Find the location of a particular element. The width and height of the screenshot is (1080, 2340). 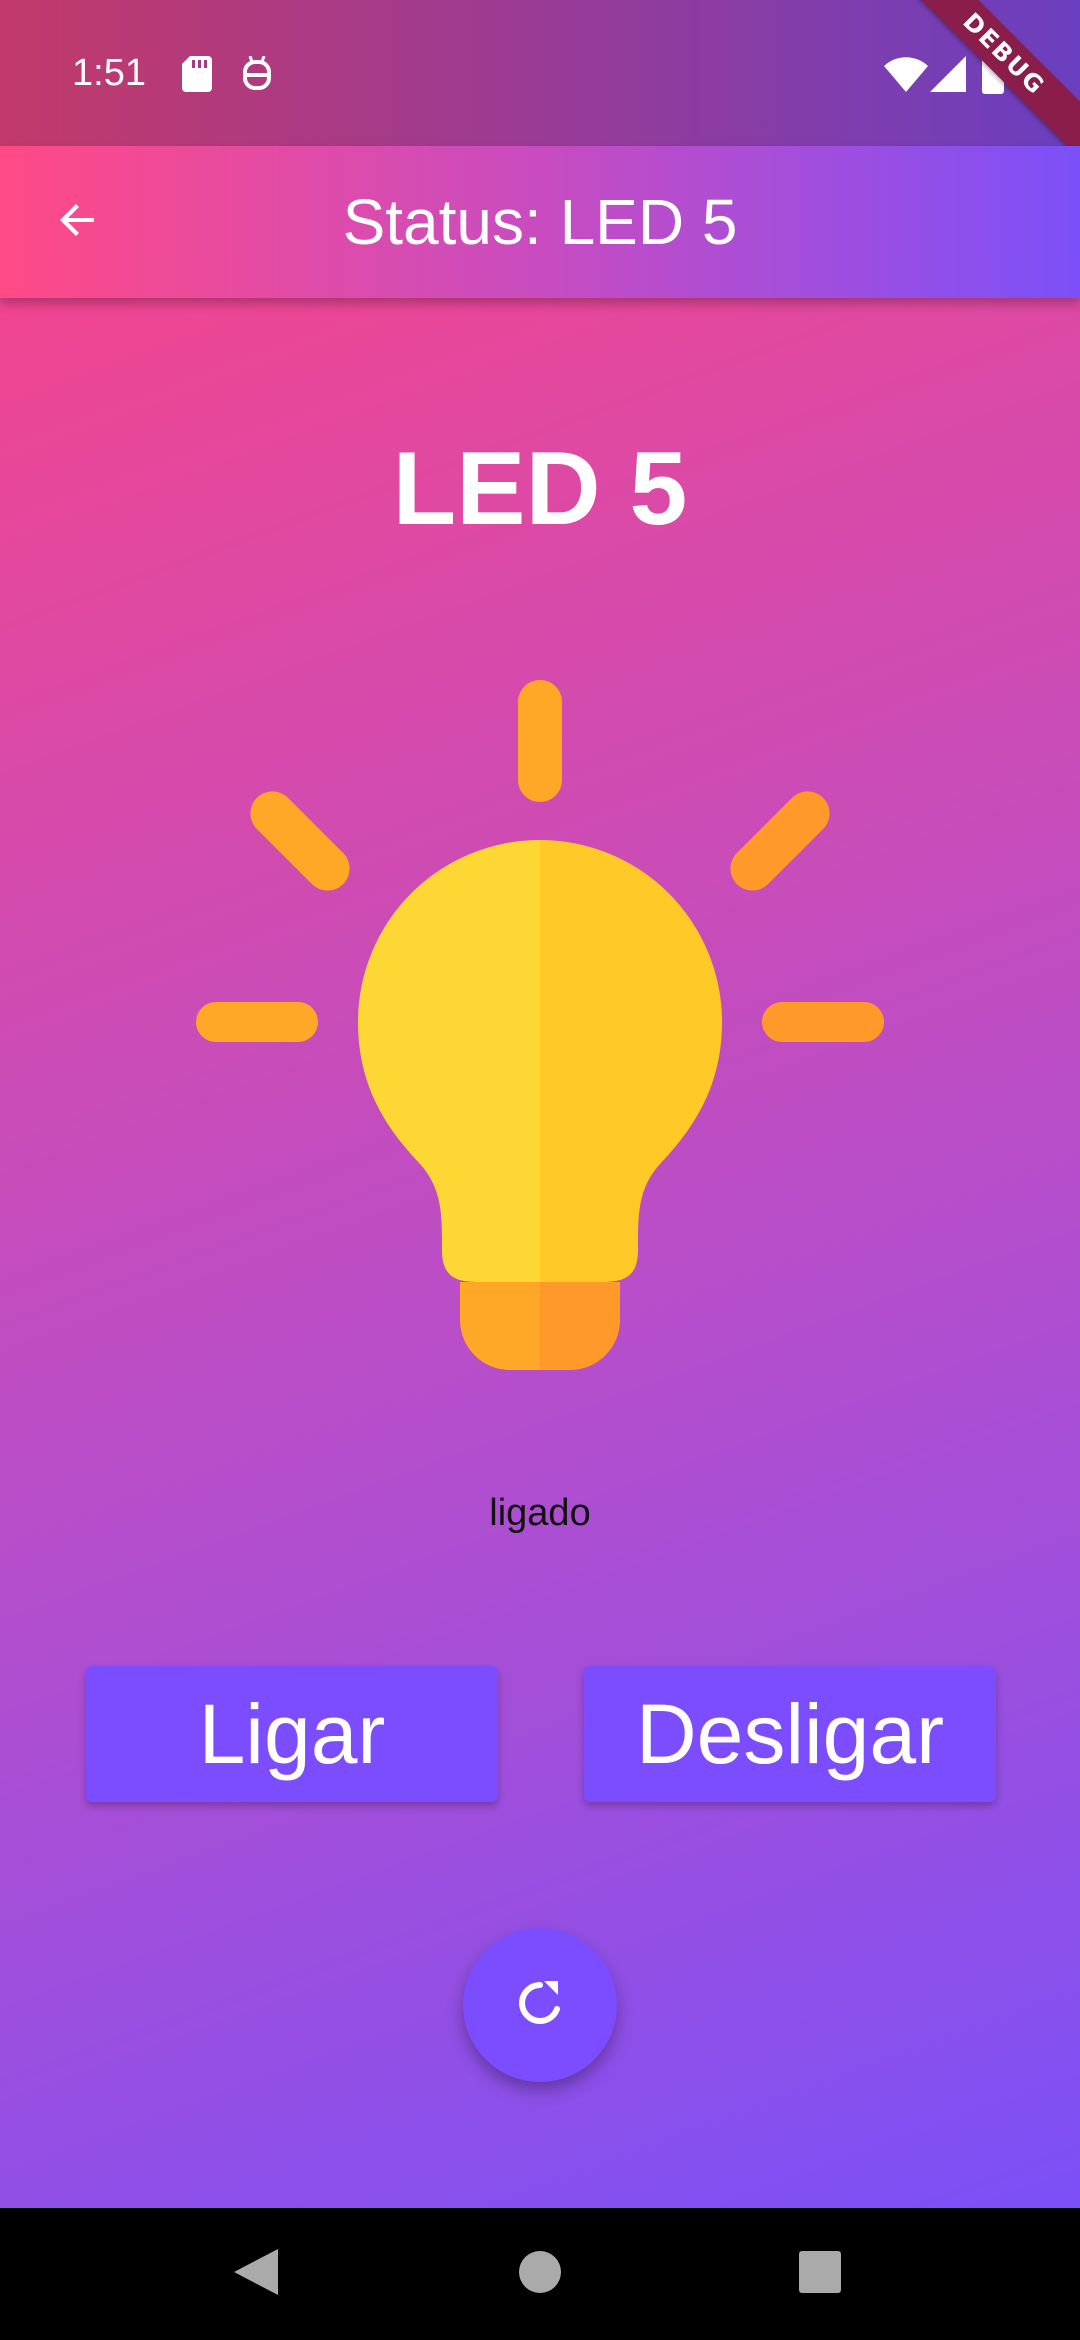

refresh-icon is located at coordinates (540, 2005).